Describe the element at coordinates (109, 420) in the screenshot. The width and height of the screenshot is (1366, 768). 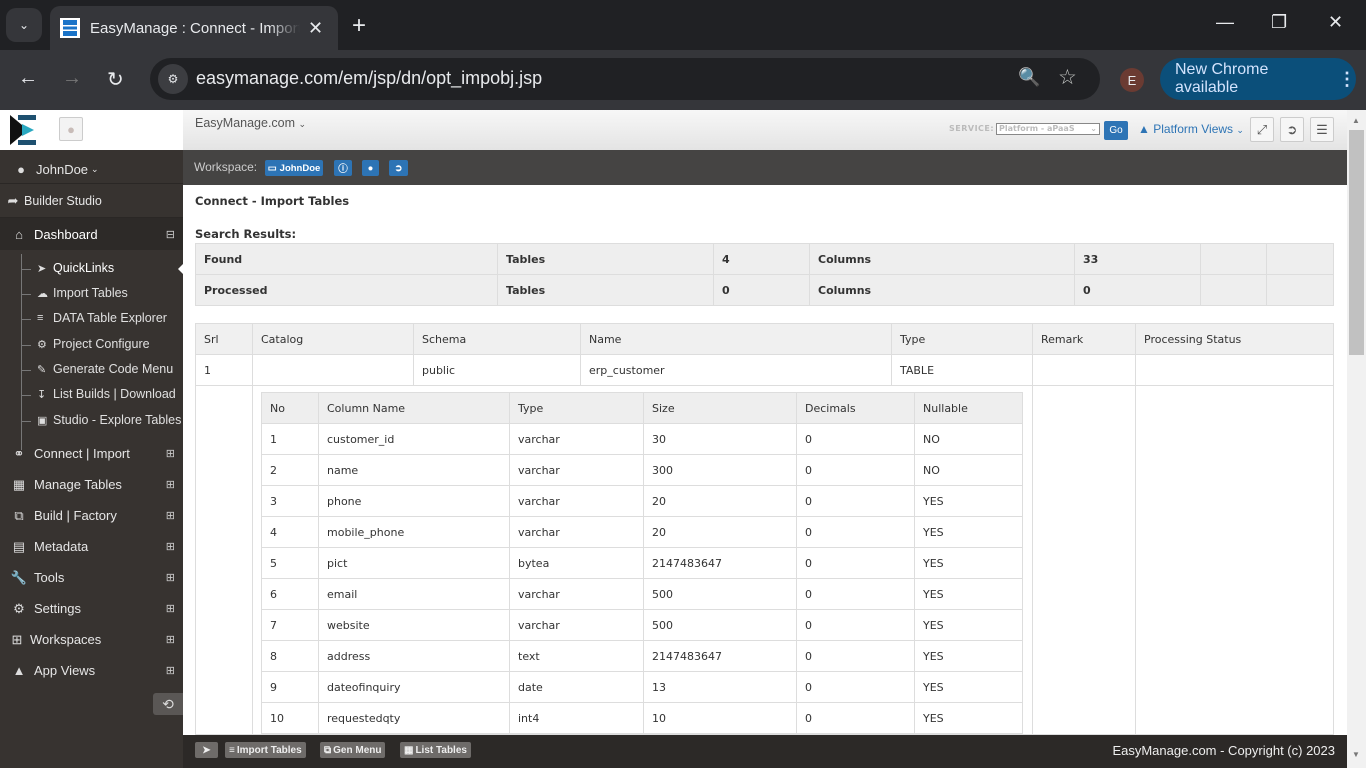
I see `sidebar-subitem-studio-explore-tables: ▣ Studio - Explore Tables` at that location.